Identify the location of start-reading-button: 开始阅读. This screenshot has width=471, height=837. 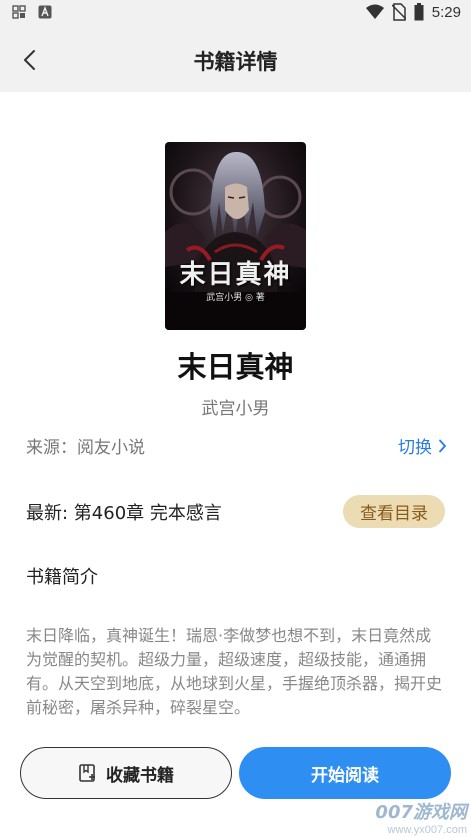
(345, 773).